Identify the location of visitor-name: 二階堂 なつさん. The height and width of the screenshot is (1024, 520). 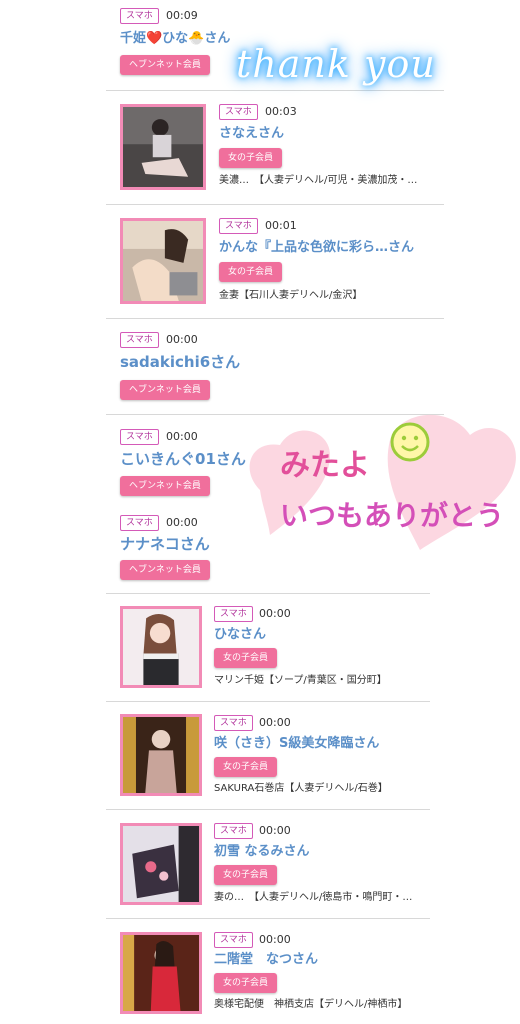
(266, 960).